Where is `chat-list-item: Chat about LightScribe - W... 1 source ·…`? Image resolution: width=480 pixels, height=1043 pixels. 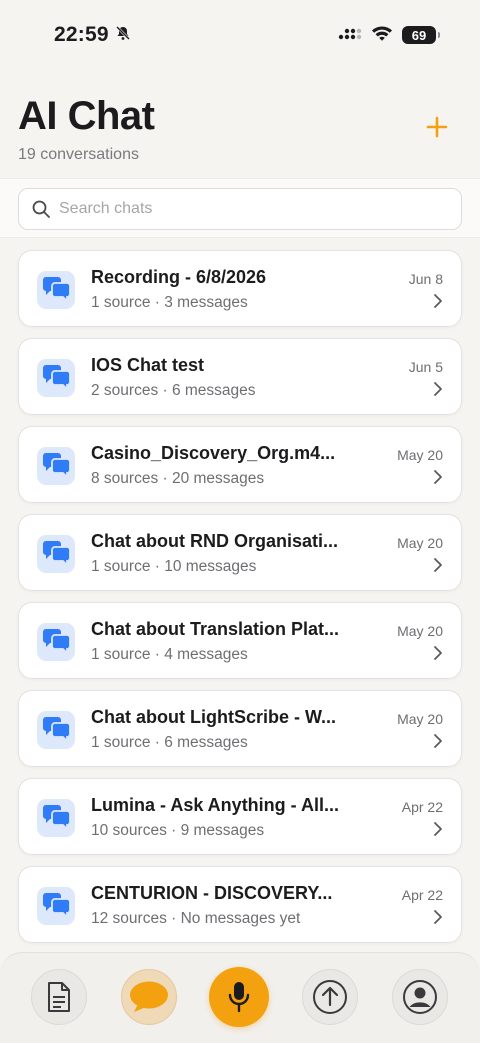 chat-list-item: Chat about LightScribe - W... 1 source ·… is located at coordinates (240, 728).